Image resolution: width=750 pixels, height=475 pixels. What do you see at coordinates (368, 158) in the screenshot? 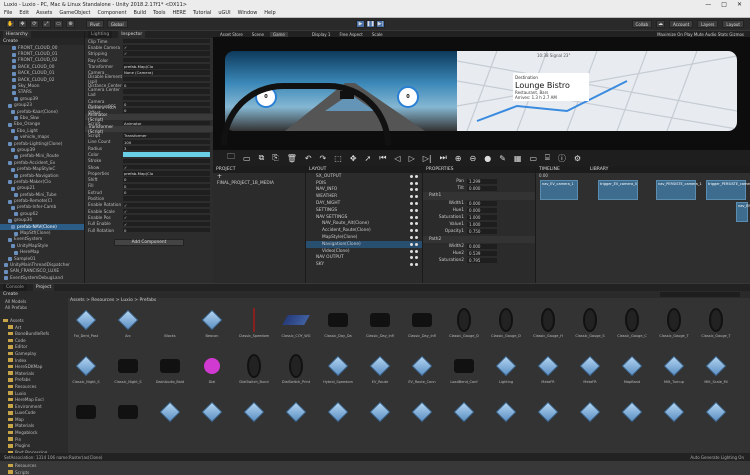
I see `pointer-icon: ➚` at bounding box center [368, 158].